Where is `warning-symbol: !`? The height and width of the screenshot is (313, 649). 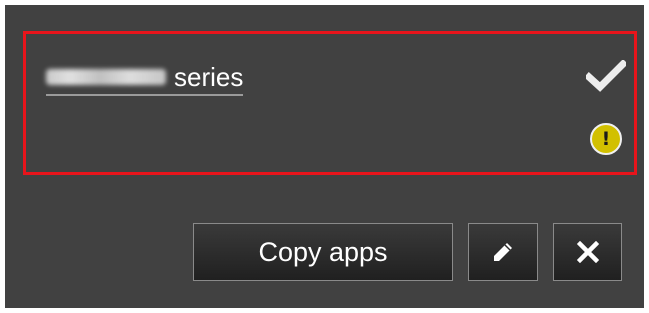
warning-symbol: ! is located at coordinates (606, 139).